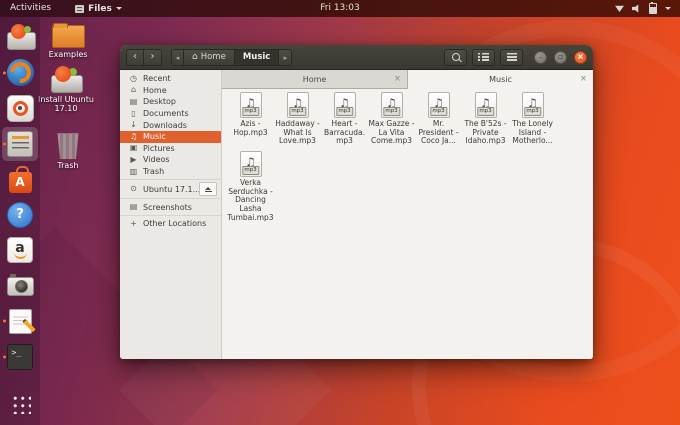 The width and height of the screenshot is (680, 425). Describe the element at coordinates (580, 57) in the screenshot. I see `close-button` at that location.